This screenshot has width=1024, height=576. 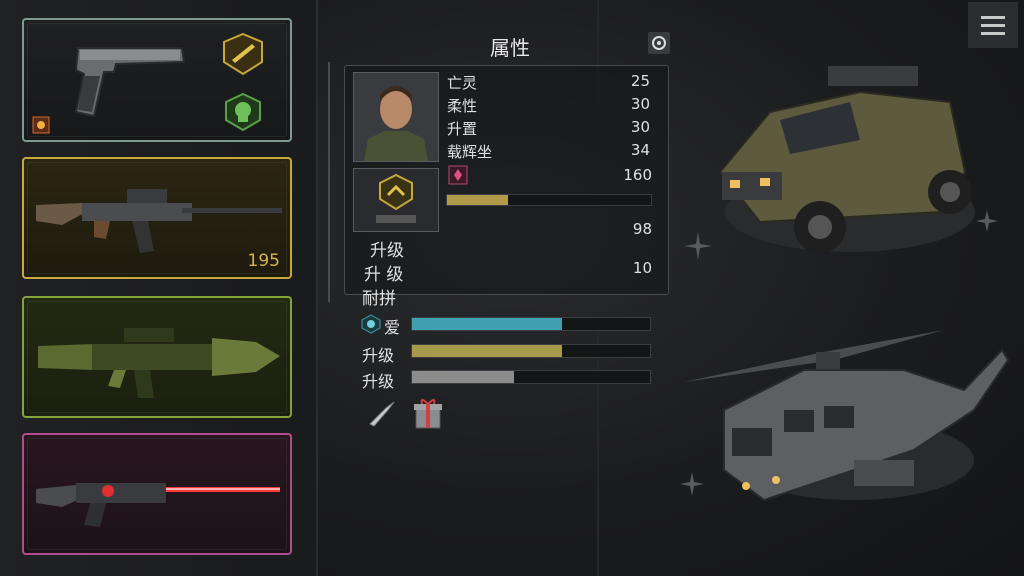 What do you see at coordinates (510, 48) in the screenshot?
I see `page-title: 属性` at bounding box center [510, 48].